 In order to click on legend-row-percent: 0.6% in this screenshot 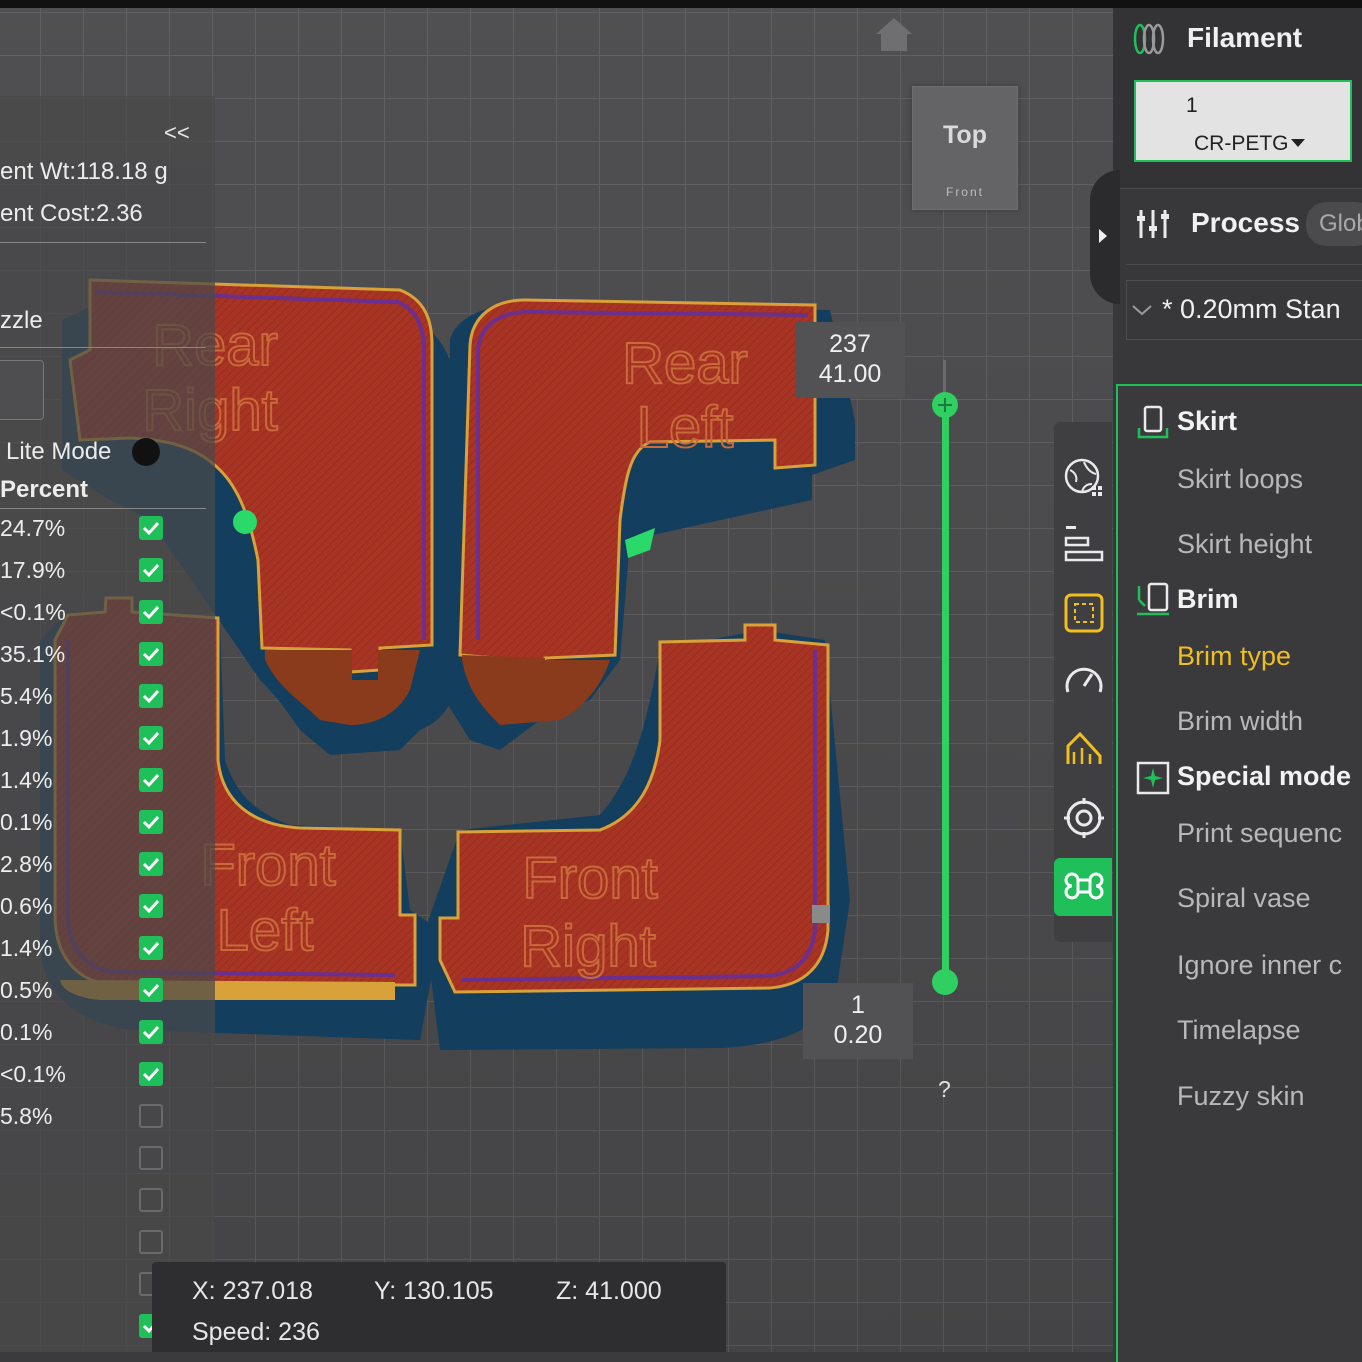, I will do `click(26, 906)`.